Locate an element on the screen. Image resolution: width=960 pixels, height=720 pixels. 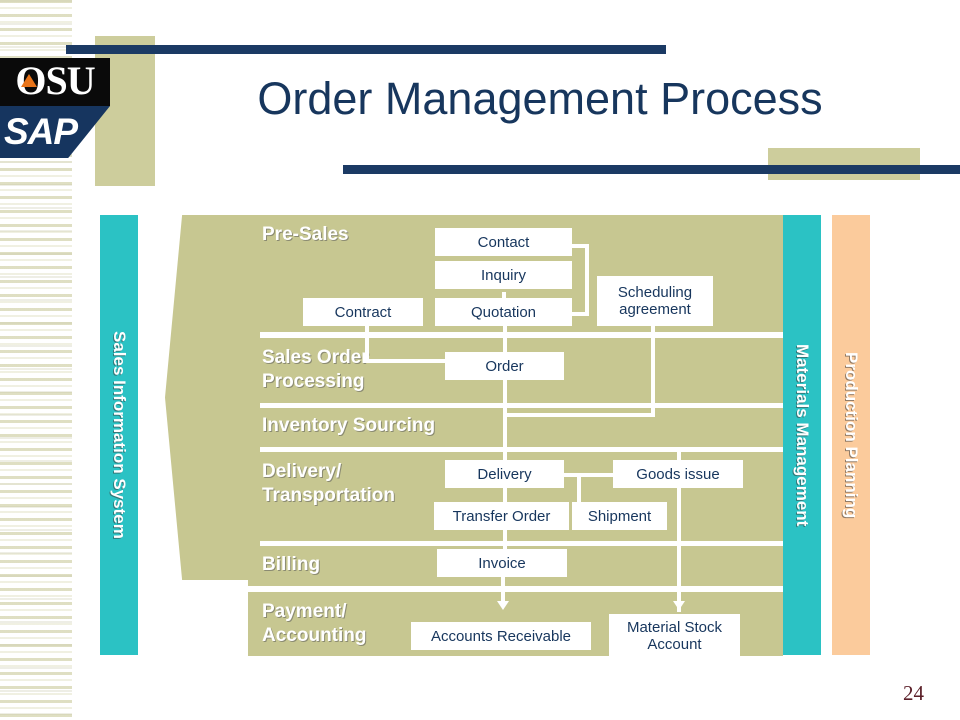
process-row-billing-label: Billing is located at coordinates (291, 564).